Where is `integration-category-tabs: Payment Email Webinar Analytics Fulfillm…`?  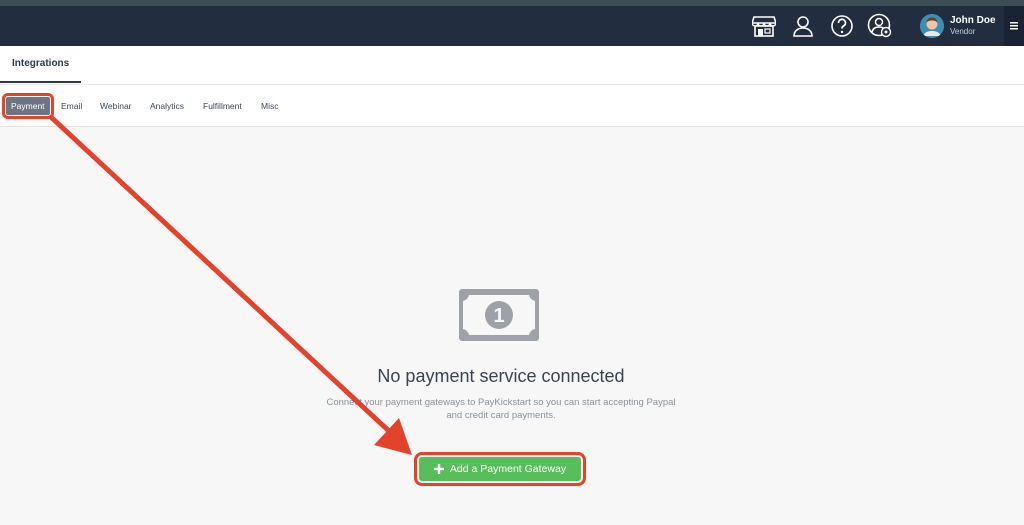
integration-category-tabs: Payment Email Webinar Analytics Fulfillm… is located at coordinates (512, 106).